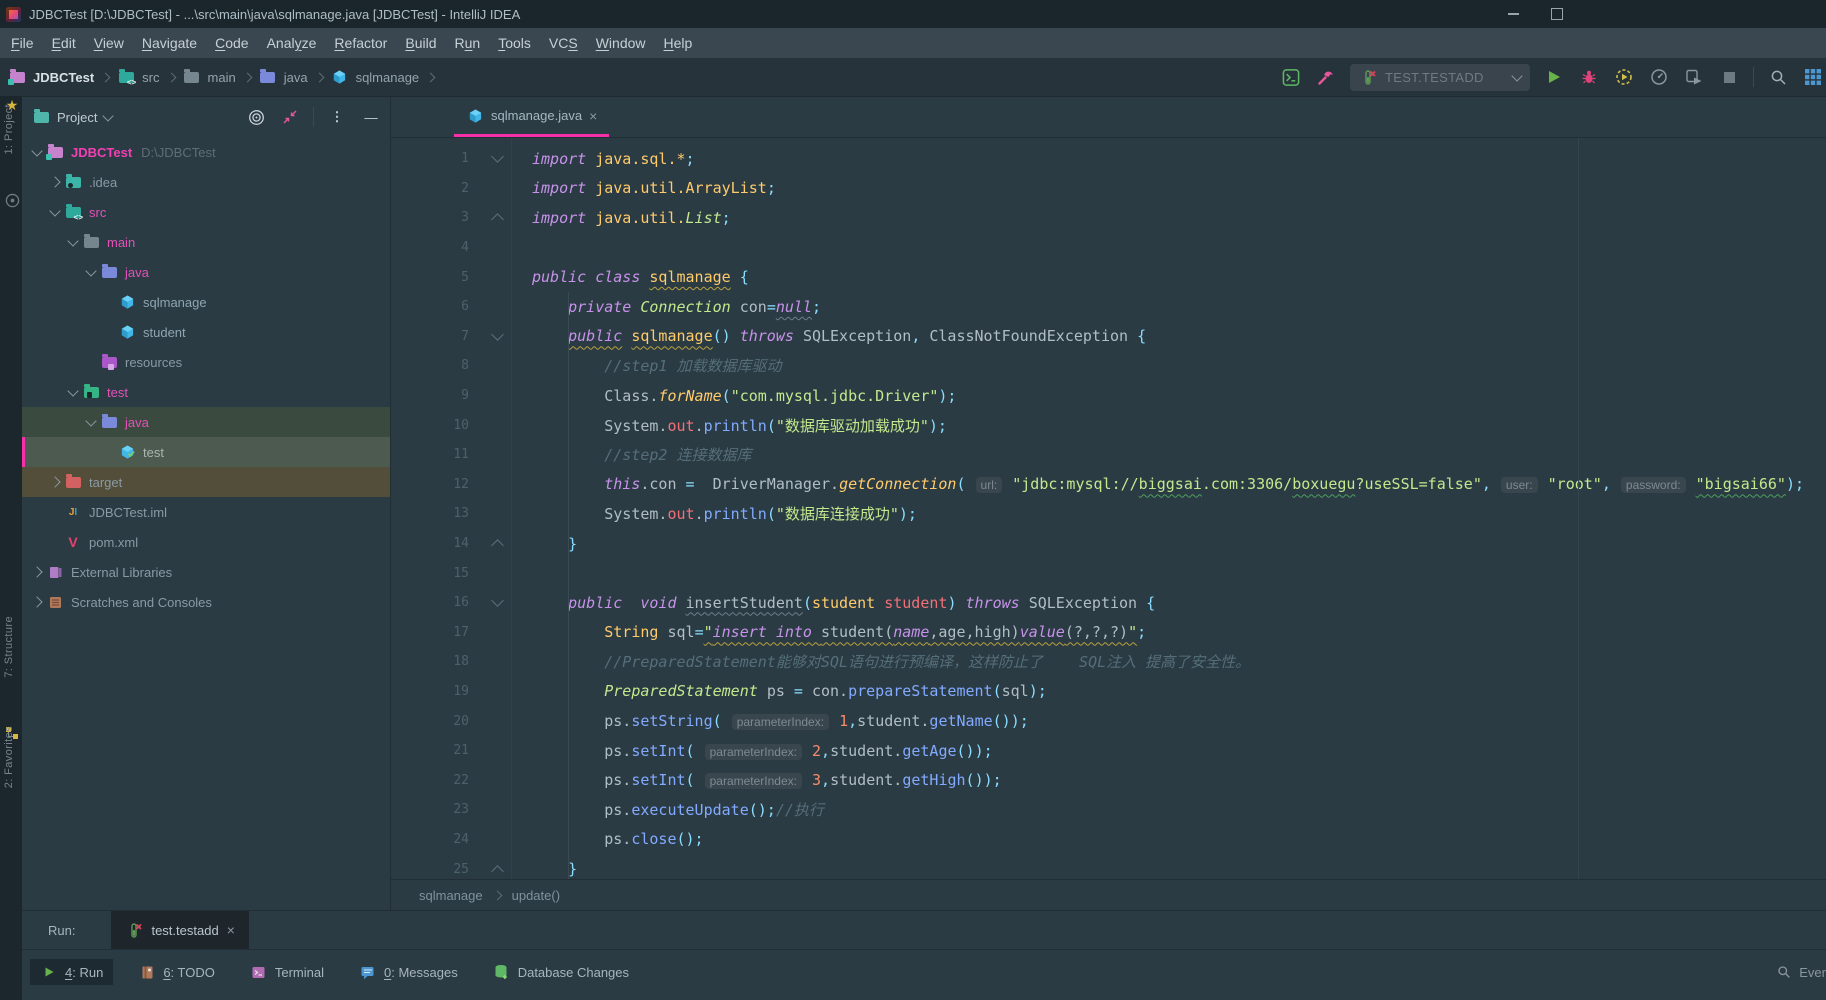 The width and height of the screenshot is (1826, 1000). I want to click on run-tab-testadd: test.testadd ×, so click(180, 930).